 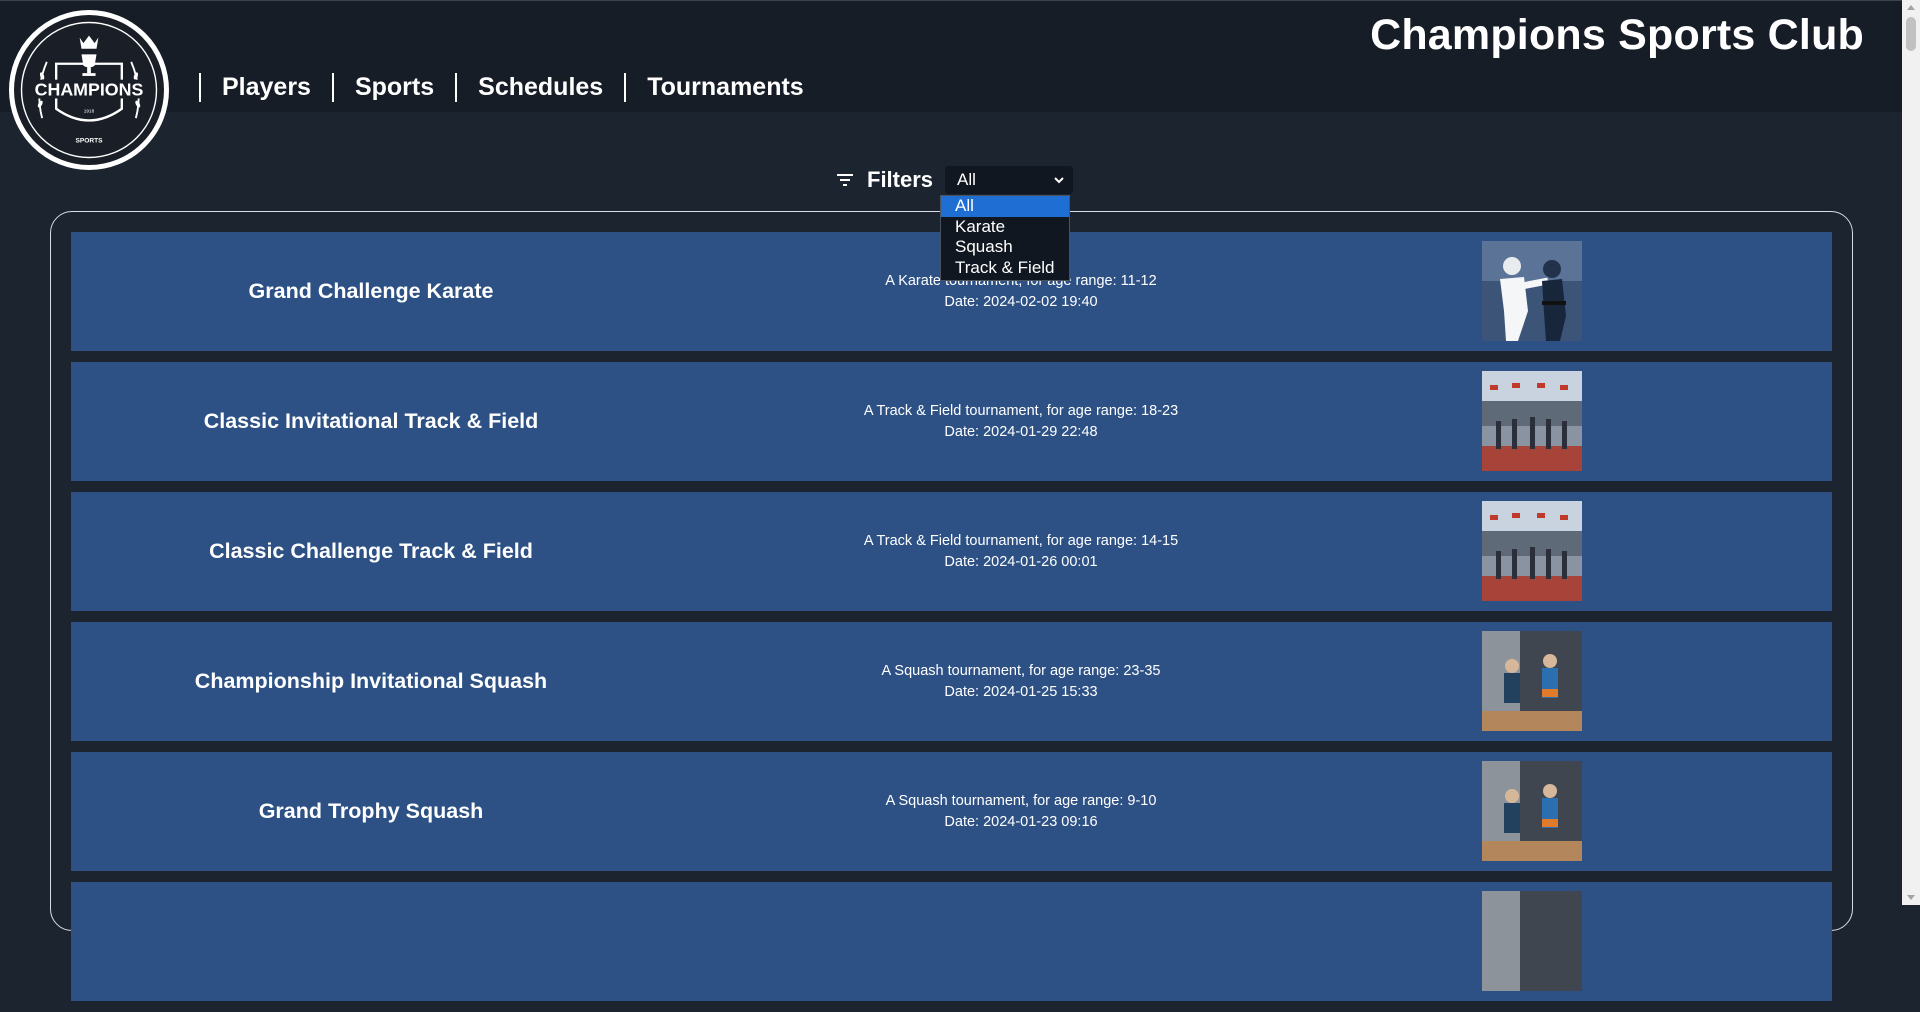 I want to click on main-nav: Players Sports Schedules Tournaments, so click(x=512, y=87).